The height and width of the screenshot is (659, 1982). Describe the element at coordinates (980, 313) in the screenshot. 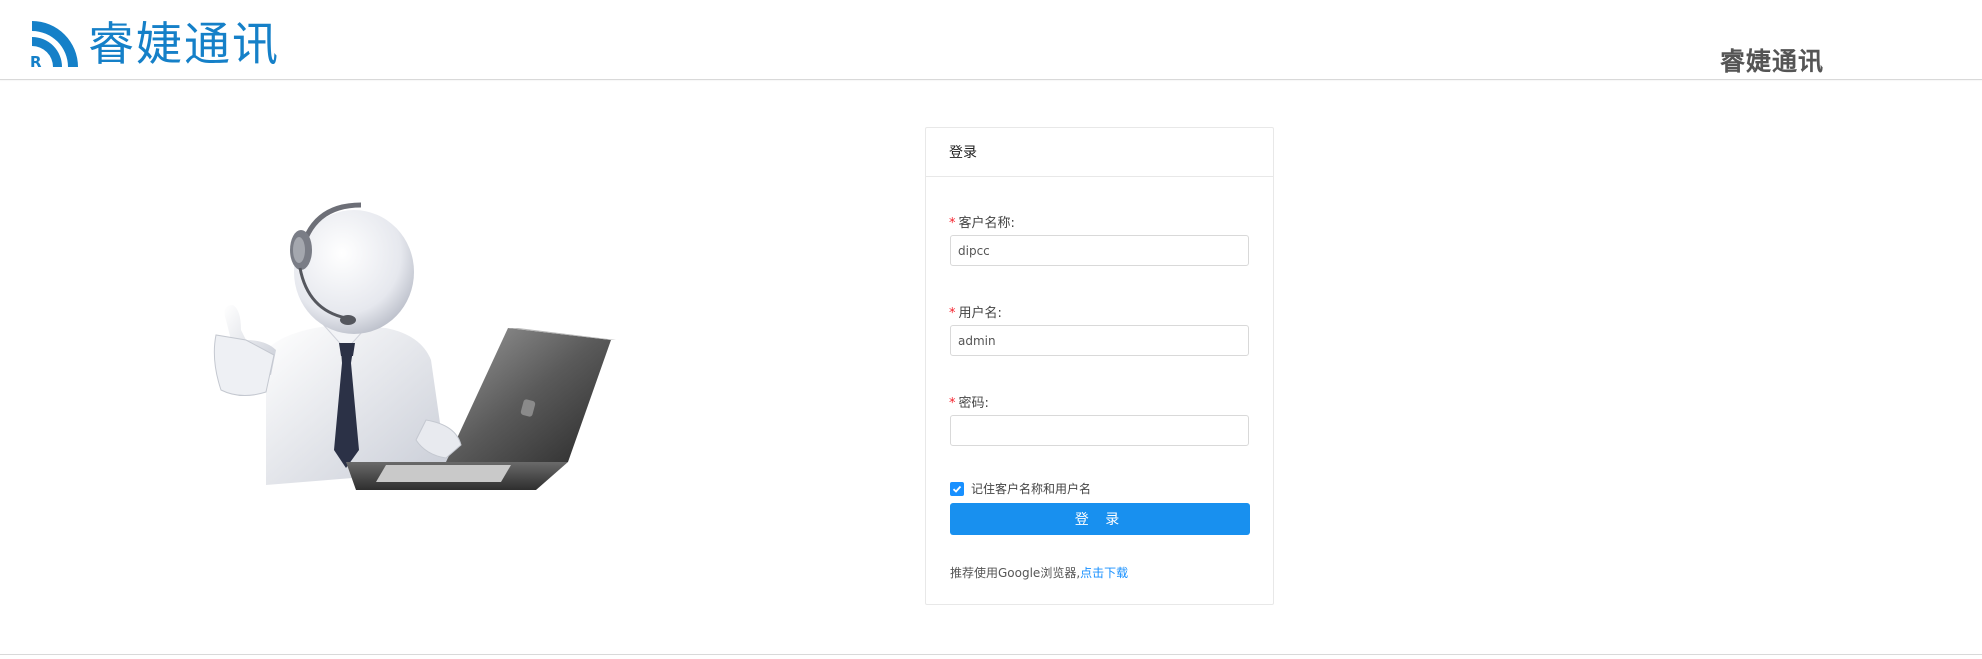

I see `username-label-text: 用户名:` at that location.